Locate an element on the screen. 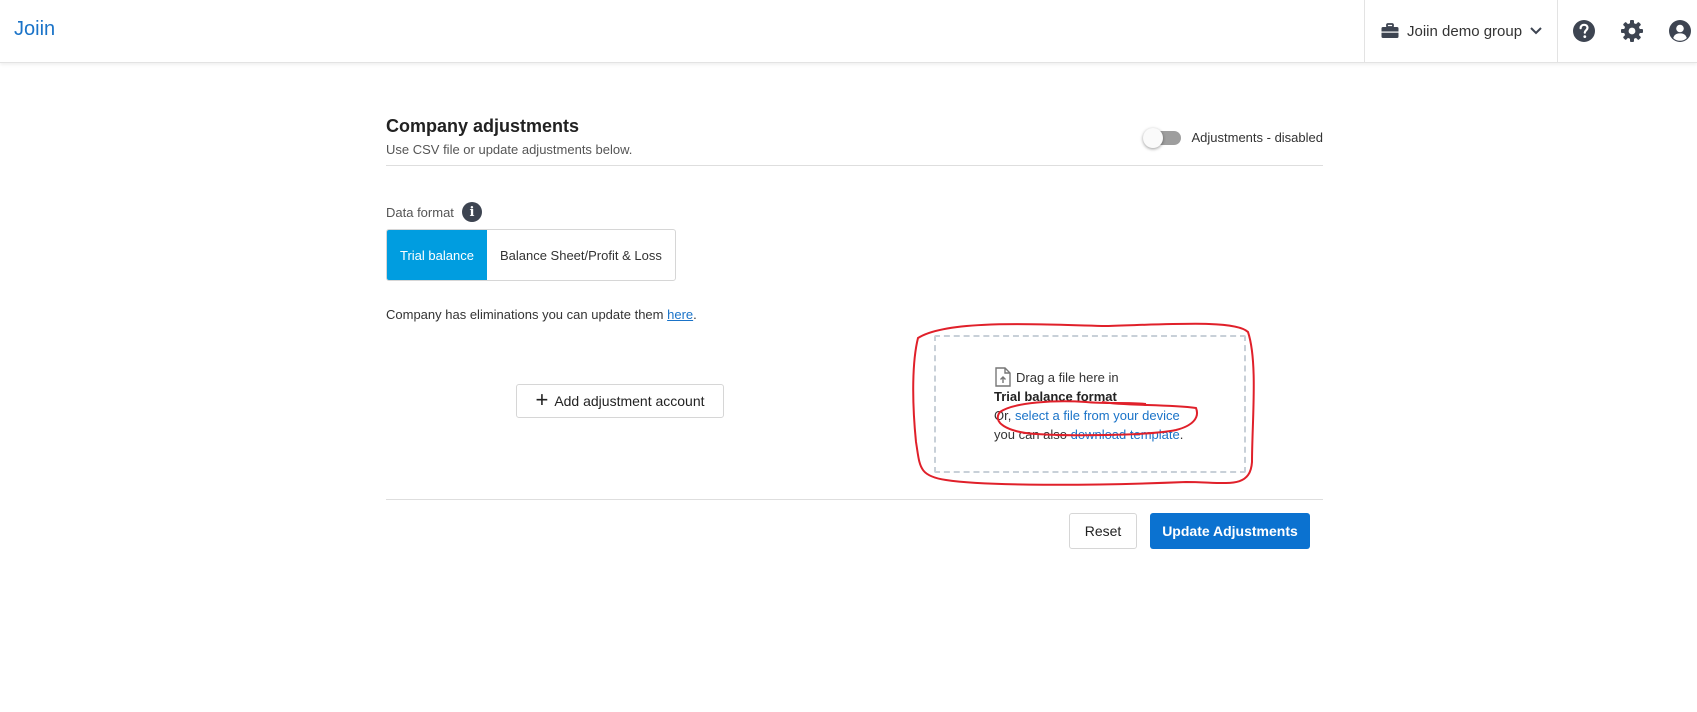  select-file-link: select a file from your device is located at coordinates (1097, 415).